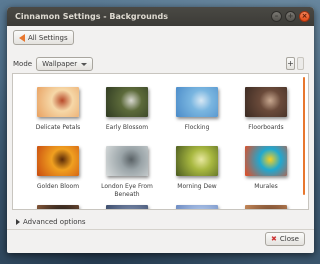 This screenshot has height=264, width=320. Describe the element at coordinates (23, 64) in the screenshot. I see `mode-label: Mode` at that location.